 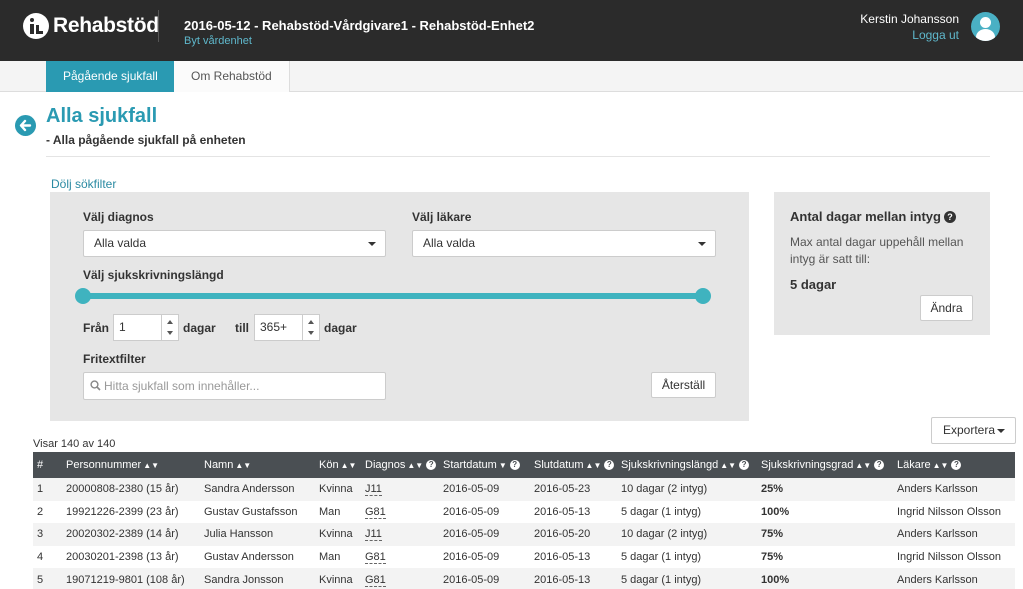 What do you see at coordinates (340, 328) in the screenshot?
I see `to-days-unit: dagar` at bounding box center [340, 328].